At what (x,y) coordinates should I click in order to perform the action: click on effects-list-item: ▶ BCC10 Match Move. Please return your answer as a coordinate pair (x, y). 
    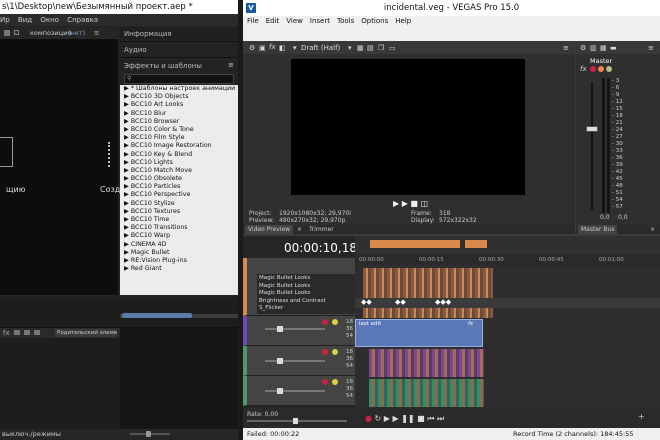
    Looking at the image, I should click on (179, 171).